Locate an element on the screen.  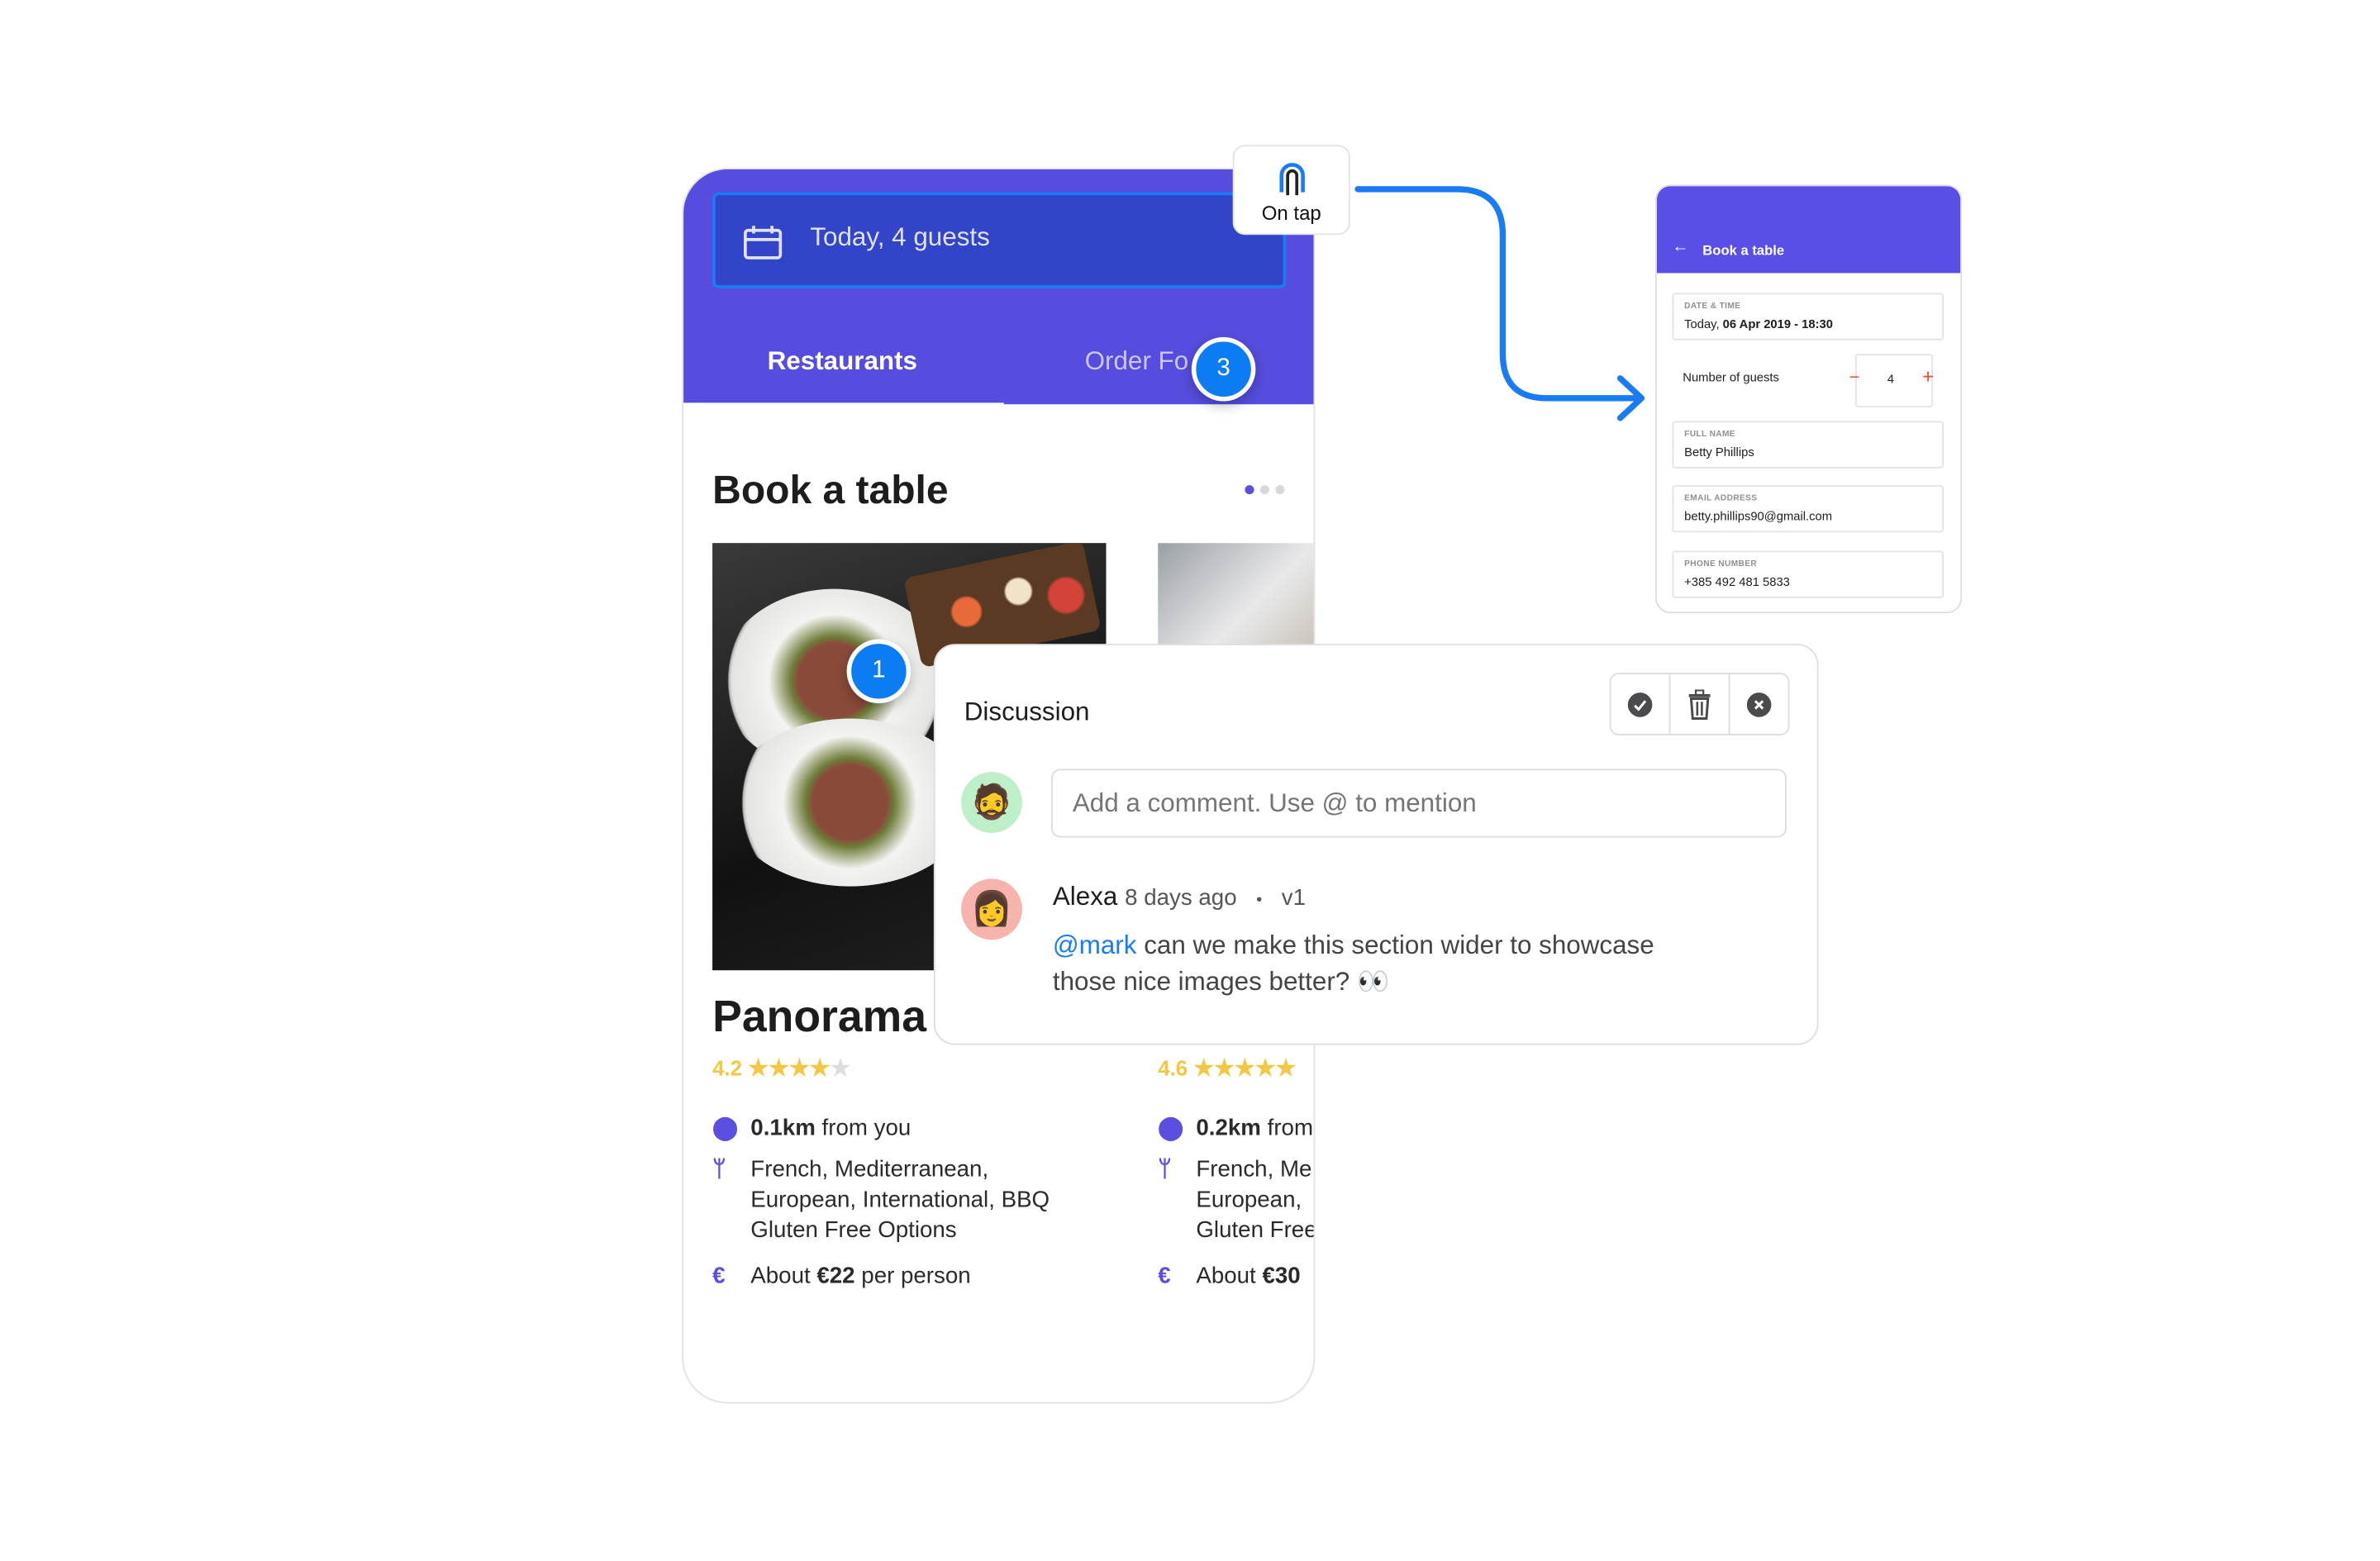
tab-restaurants: Restaurants is located at coordinates (842, 361).